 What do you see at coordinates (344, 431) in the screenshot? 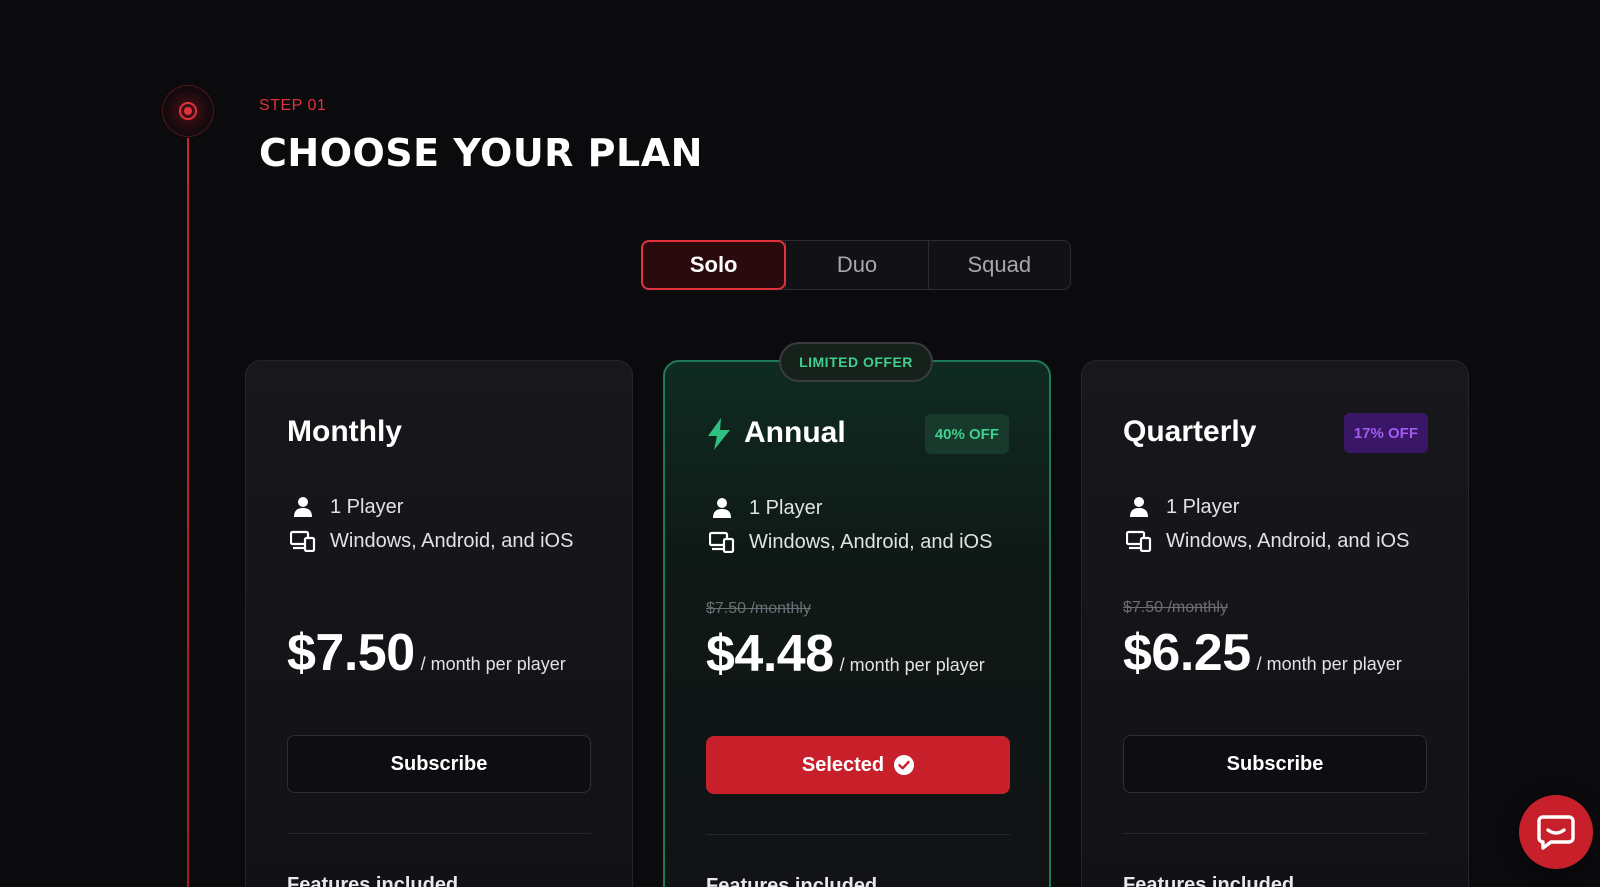
I see `plan-name: Monthly` at bounding box center [344, 431].